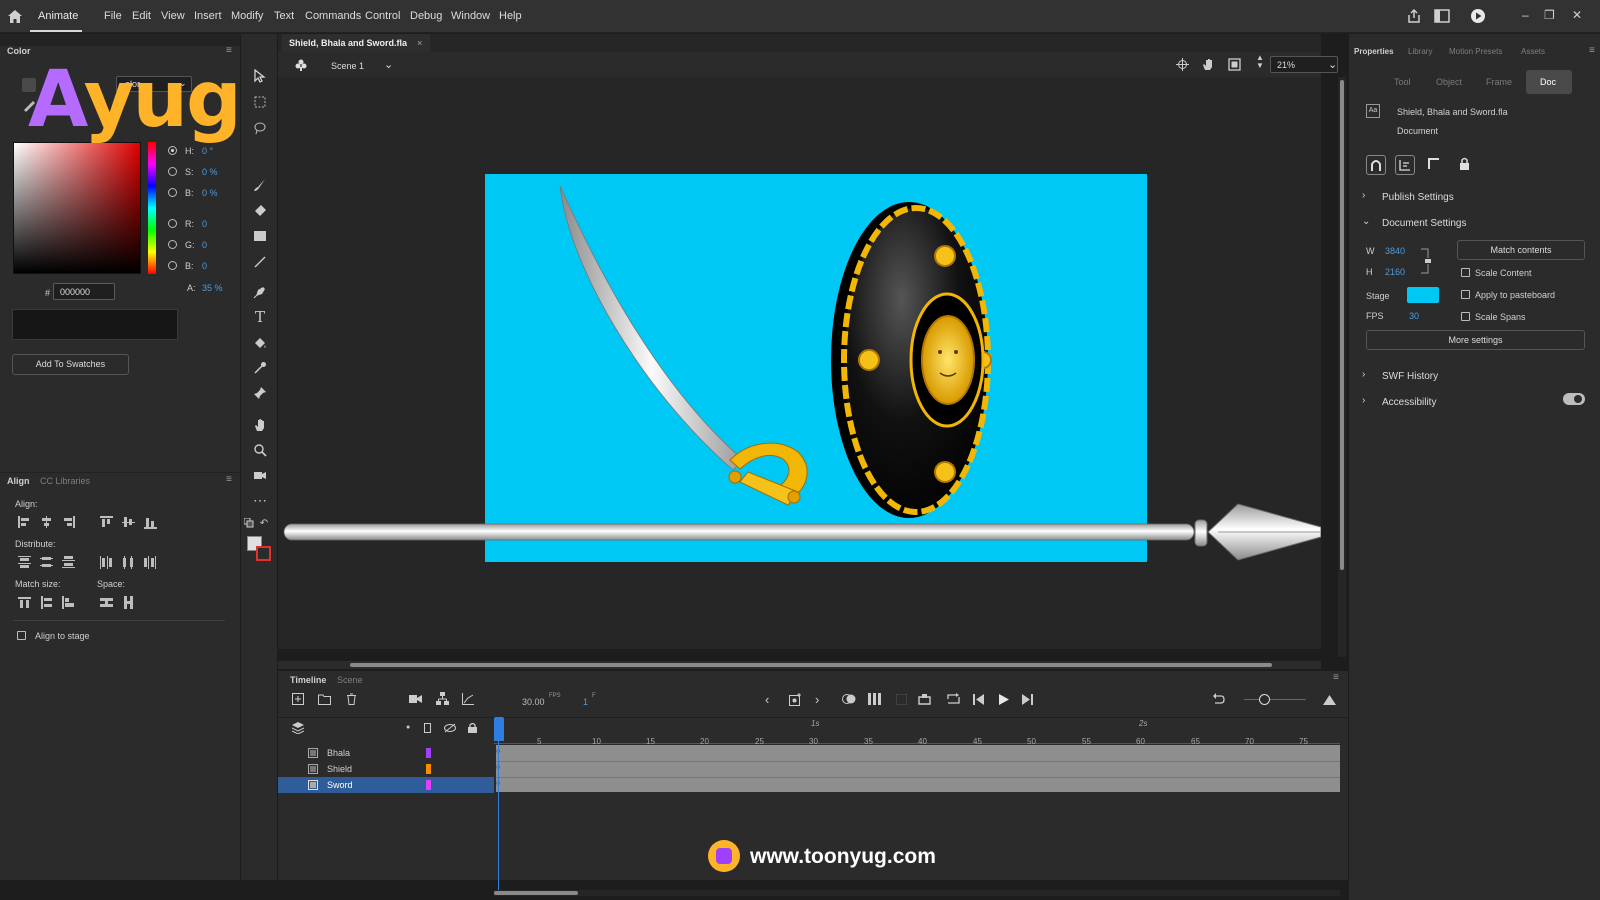  I want to click on document-settings-header: Document Settings, so click(1424, 223).